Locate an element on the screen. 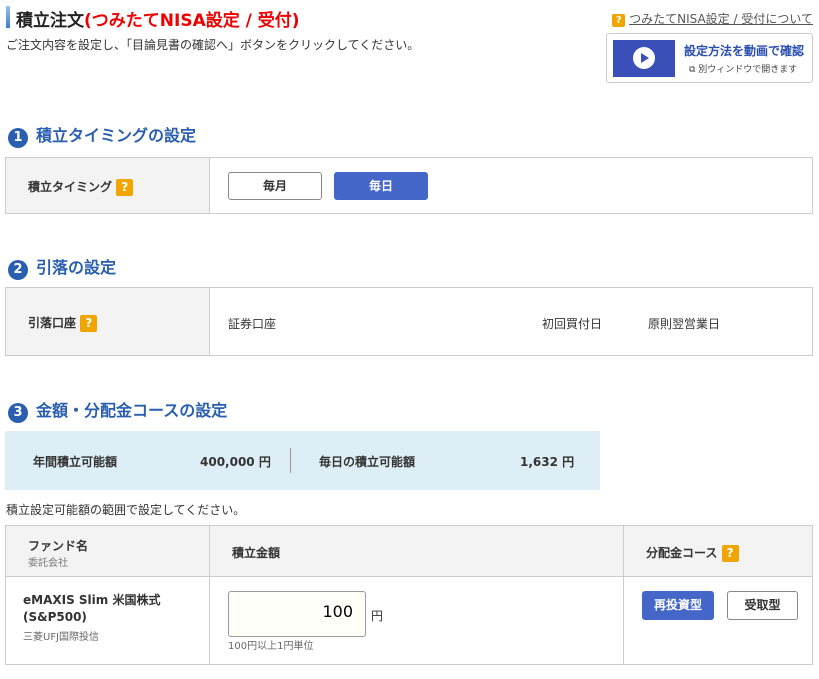 The height and width of the screenshot is (679, 819). col-company: 委託会社 is located at coordinates (48, 563).